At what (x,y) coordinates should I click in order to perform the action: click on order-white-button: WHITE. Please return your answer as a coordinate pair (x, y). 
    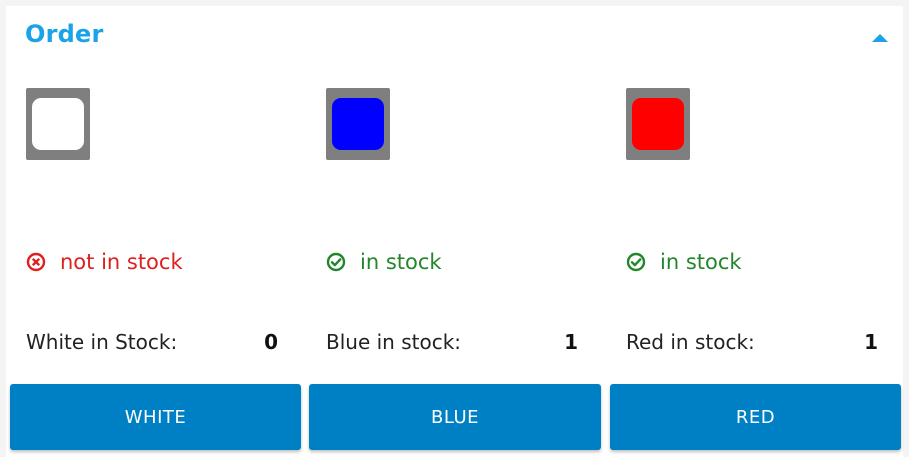
    Looking at the image, I should click on (155, 417).